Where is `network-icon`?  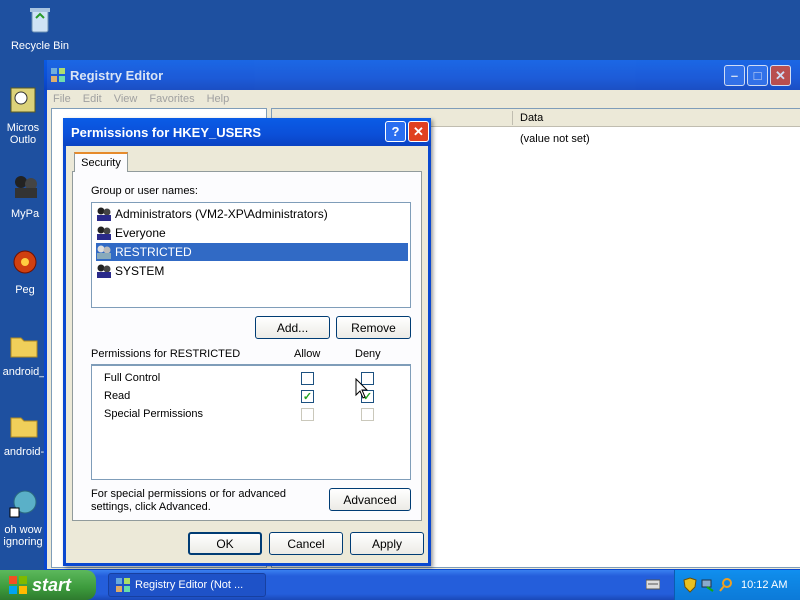
network-icon is located at coordinates (708, 585).